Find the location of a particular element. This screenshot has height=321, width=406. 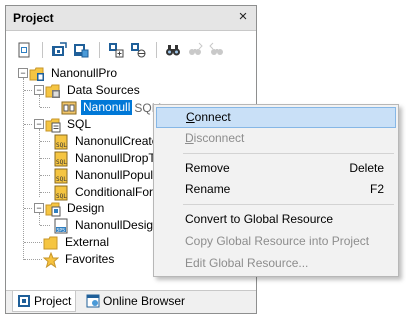

tree-item-sql-file: SQL ConditionalForm is located at coordinates (109, 192).